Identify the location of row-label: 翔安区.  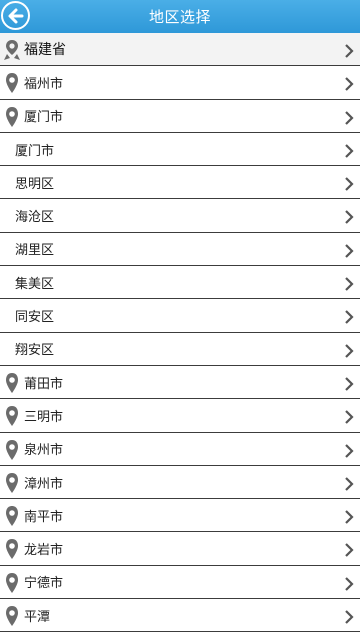
(35, 351).